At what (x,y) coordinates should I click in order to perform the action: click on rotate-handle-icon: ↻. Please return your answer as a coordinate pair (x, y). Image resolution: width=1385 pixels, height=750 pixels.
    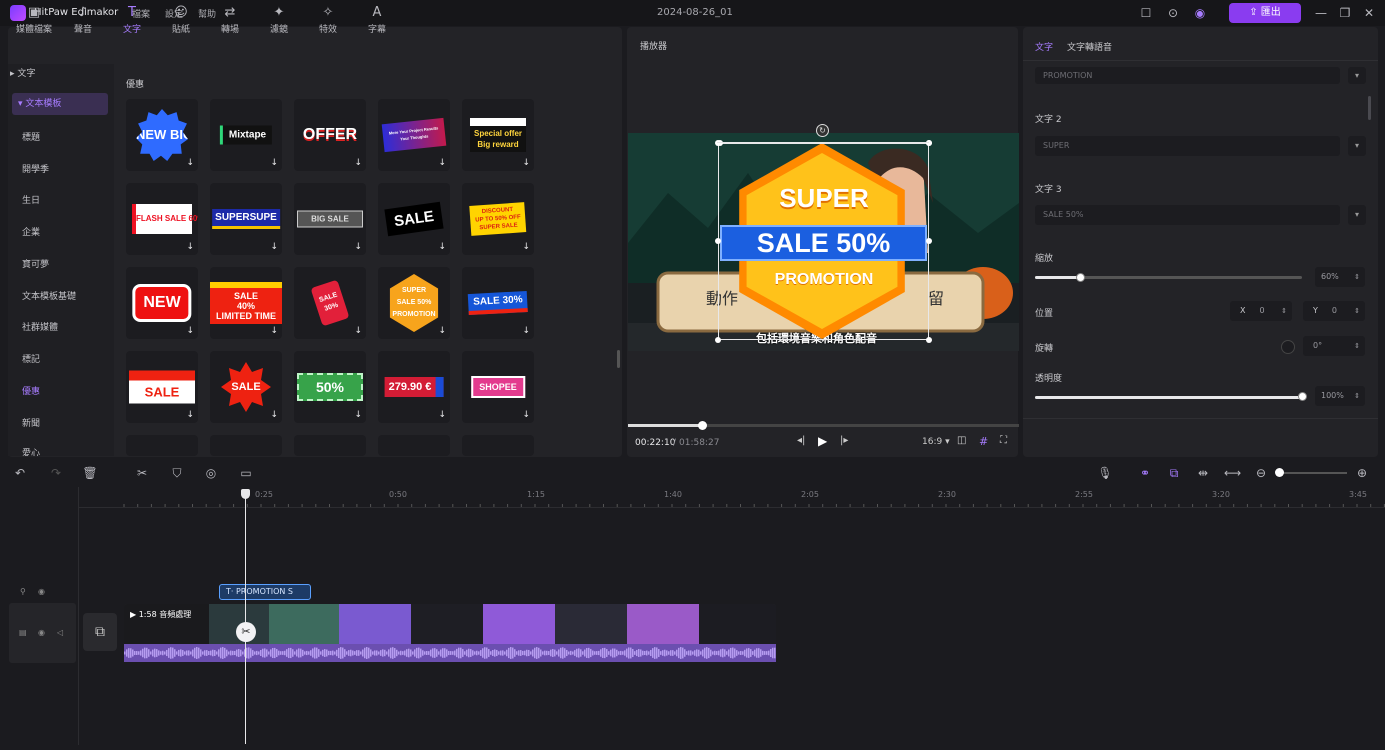
    Looking at the image, I should click on (822, 130).